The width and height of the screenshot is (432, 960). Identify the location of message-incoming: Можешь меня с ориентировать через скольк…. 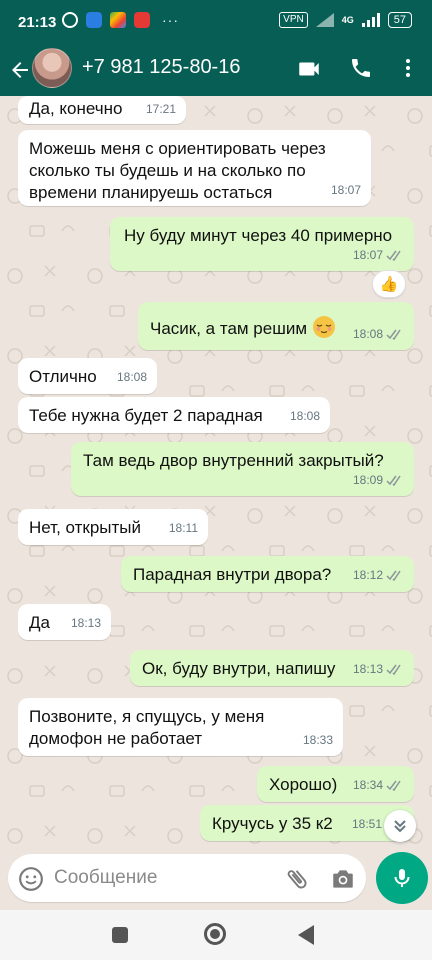
(194, 168).